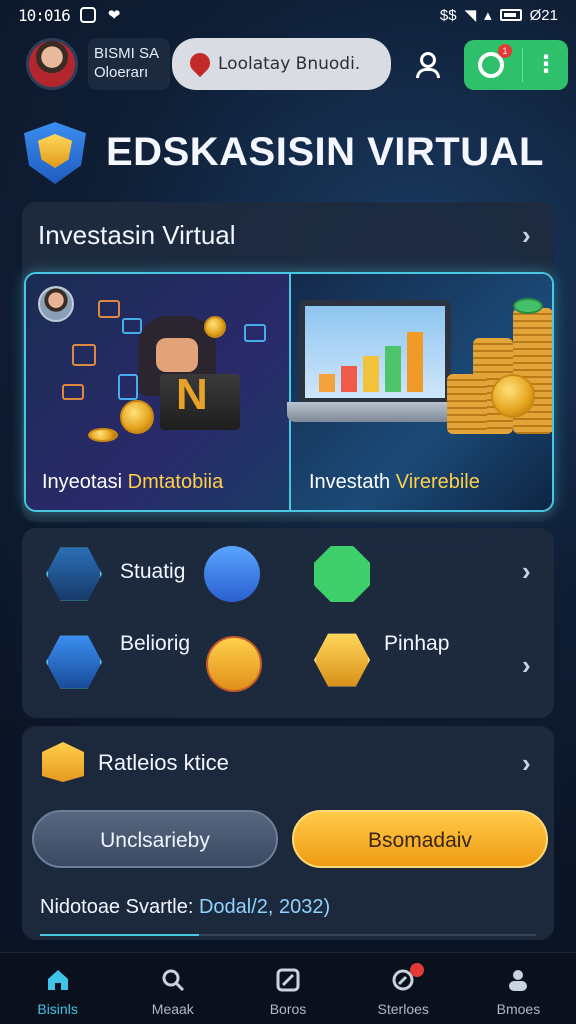 This screenshot has width=576, height=1024. I want to click on feature-left-highlight: Dmtatobiia, so click(175, 482).